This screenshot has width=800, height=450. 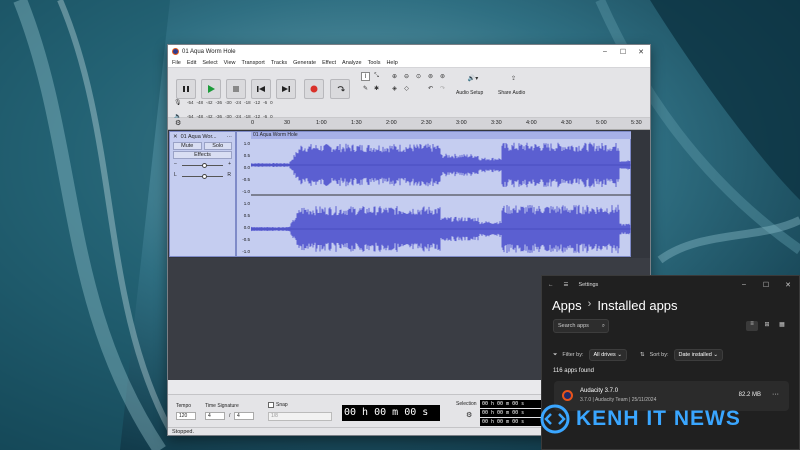 What do you see at coordinates (511, 93) in the screenshot?
I see `share-audio-button: Share Audio` at bounding box center [511, 93].